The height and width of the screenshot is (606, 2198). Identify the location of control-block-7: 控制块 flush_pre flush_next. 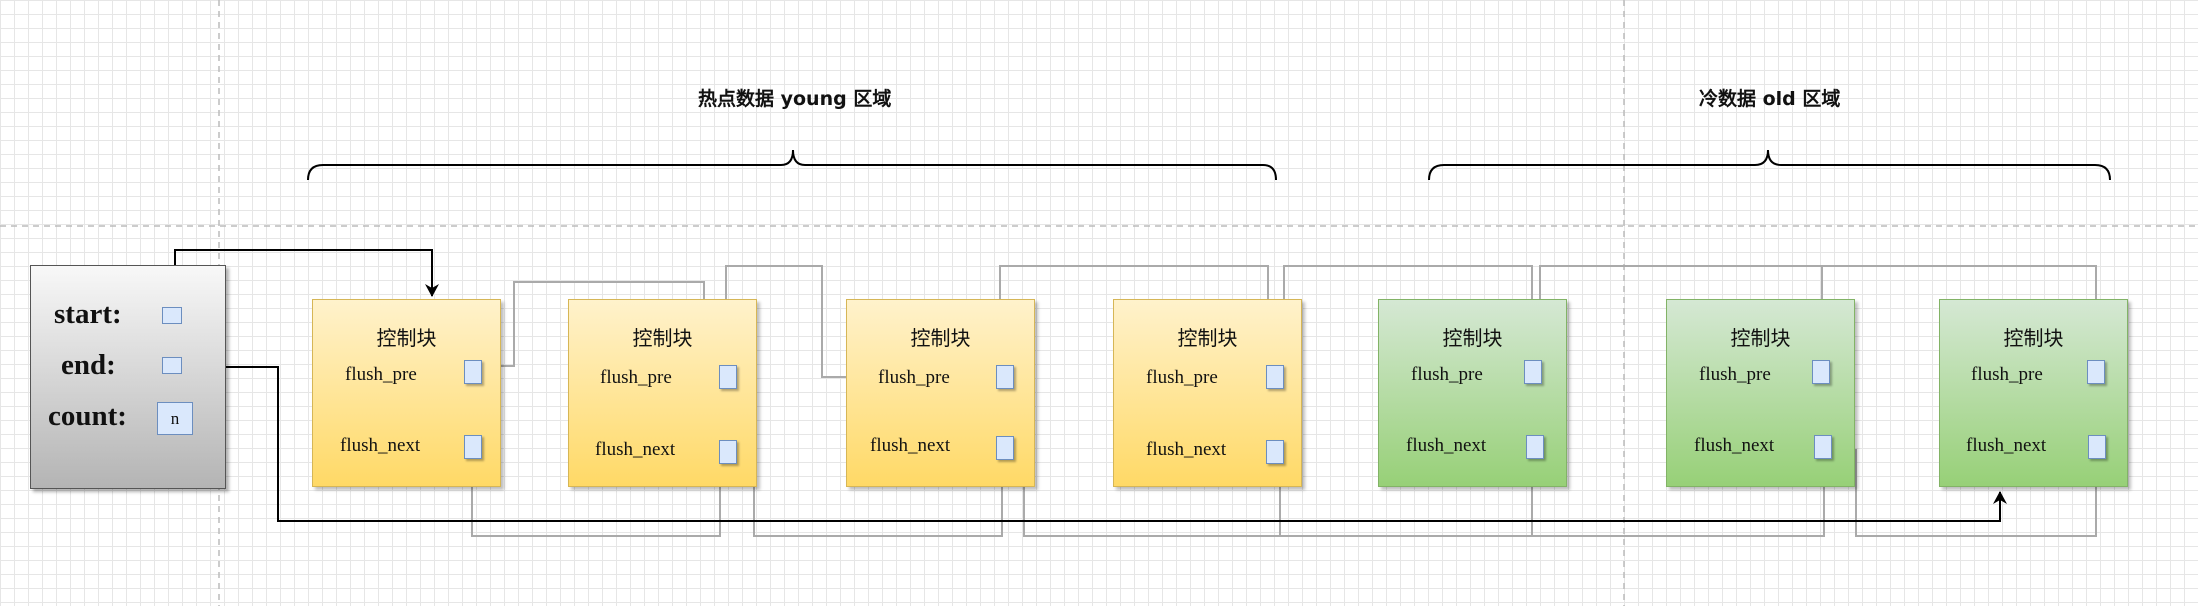
(2033, 393).